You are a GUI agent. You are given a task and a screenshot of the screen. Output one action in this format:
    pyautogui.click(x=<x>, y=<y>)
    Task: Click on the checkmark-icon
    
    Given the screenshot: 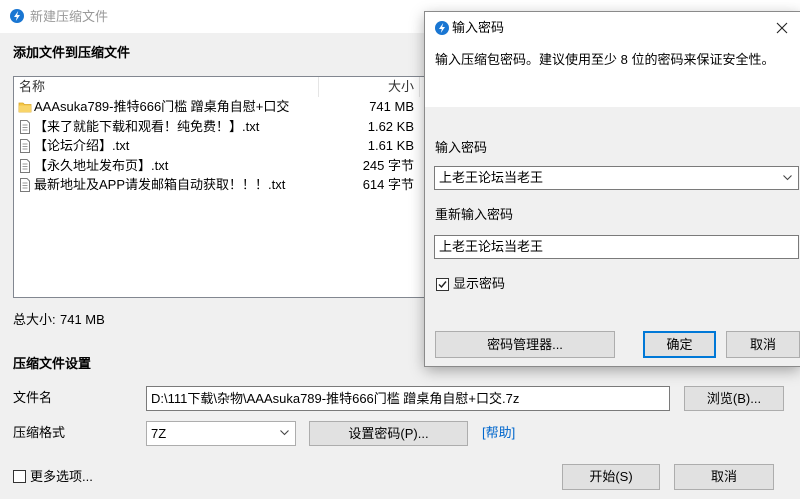 What is the action you would take?
    pyautogui.click(x=442, y=285)
    